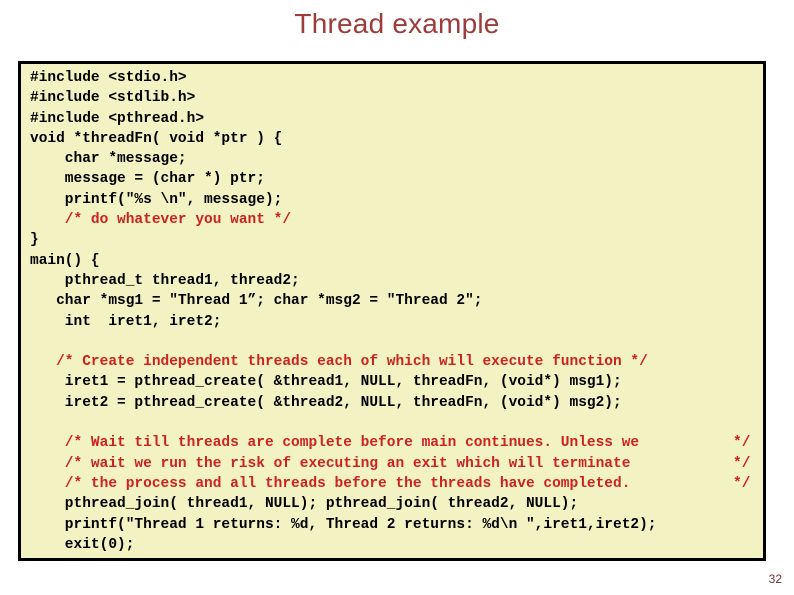 This screenshot has height=595, width=794. I want to click on code-line: exit(0);, so click(82, 544).